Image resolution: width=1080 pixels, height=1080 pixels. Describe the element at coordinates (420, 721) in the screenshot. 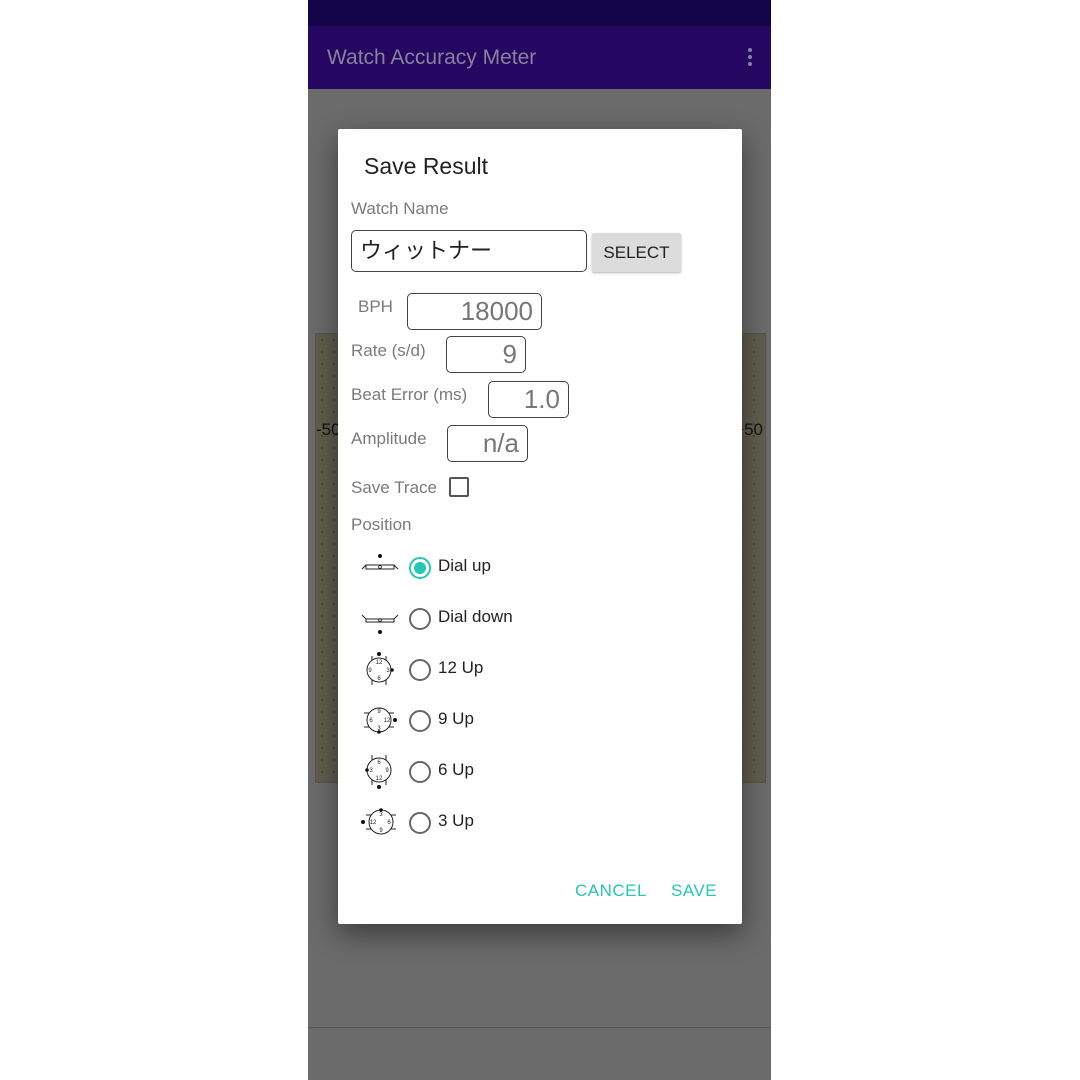

I see `radio-9-up` at that location.